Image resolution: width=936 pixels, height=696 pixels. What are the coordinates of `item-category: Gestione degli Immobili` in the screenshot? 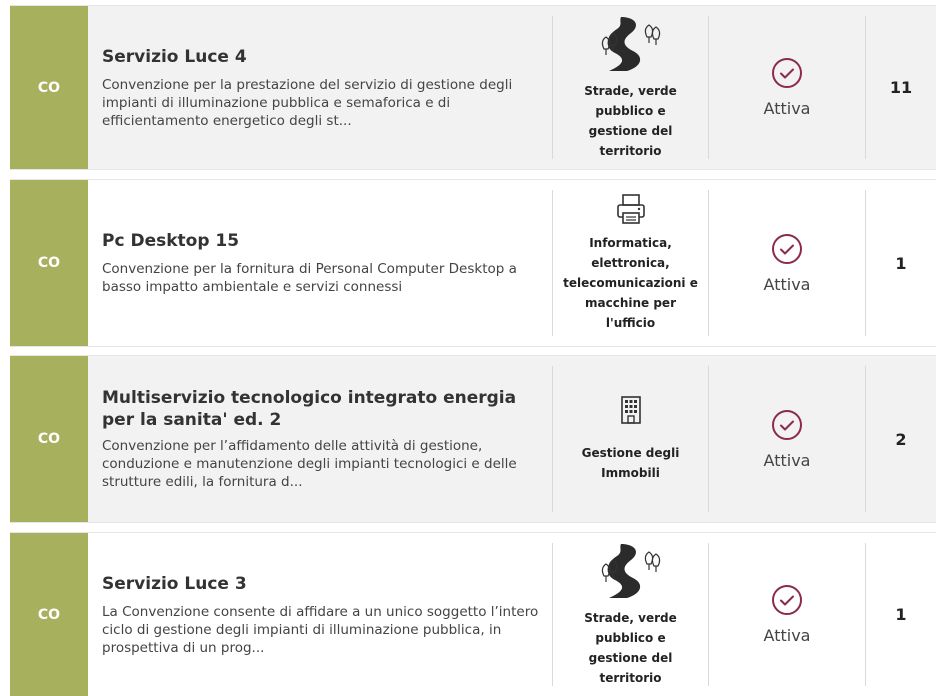 It's located at (630, 439).